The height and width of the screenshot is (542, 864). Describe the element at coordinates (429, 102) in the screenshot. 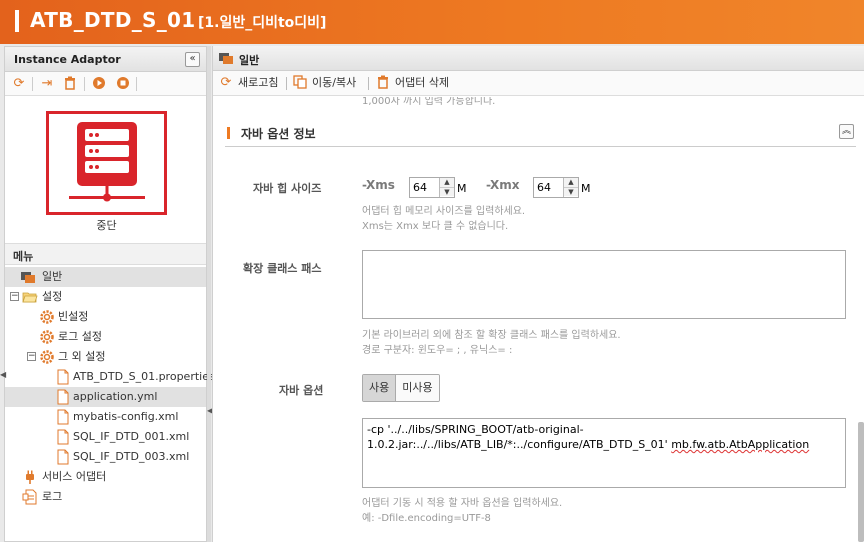

I see `truncated-hint-text: 1,000자 까지 입력 가능합니다.` at that location.